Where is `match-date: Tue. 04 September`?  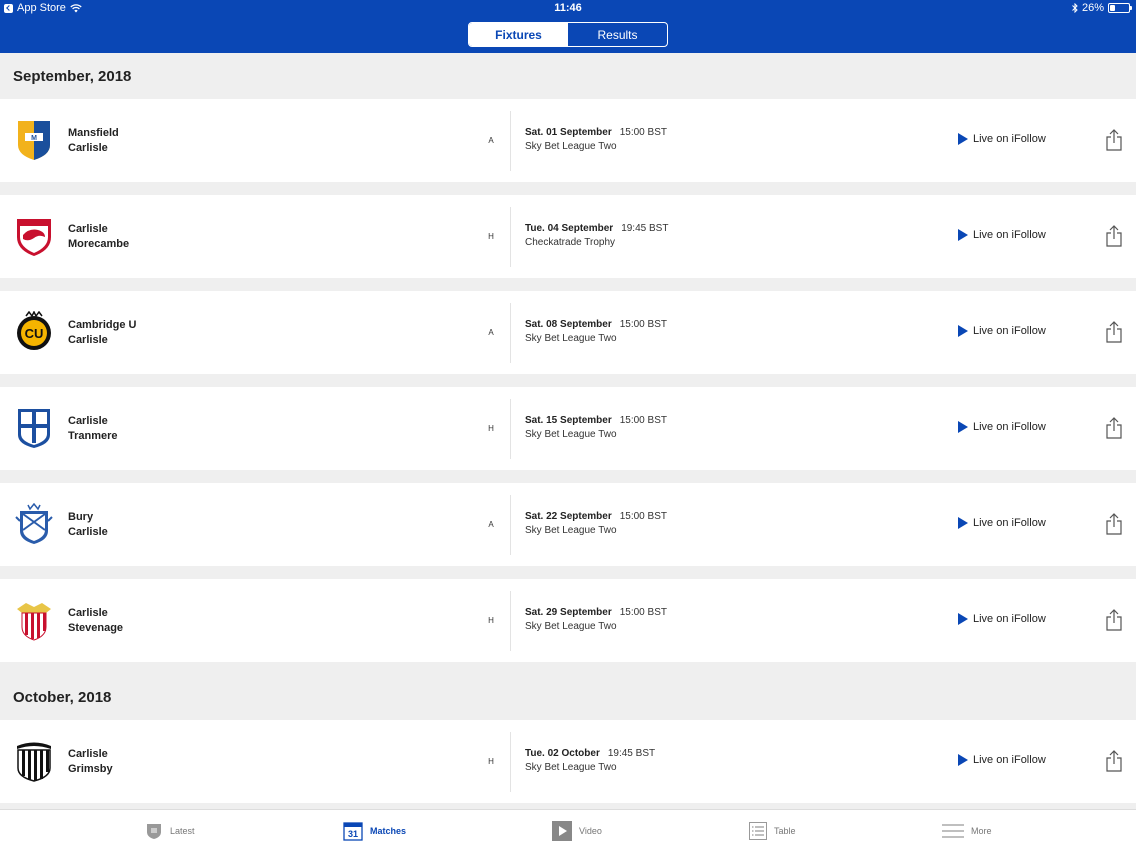 match-date: Tue. 04 September is located at coordinates (569, 228).